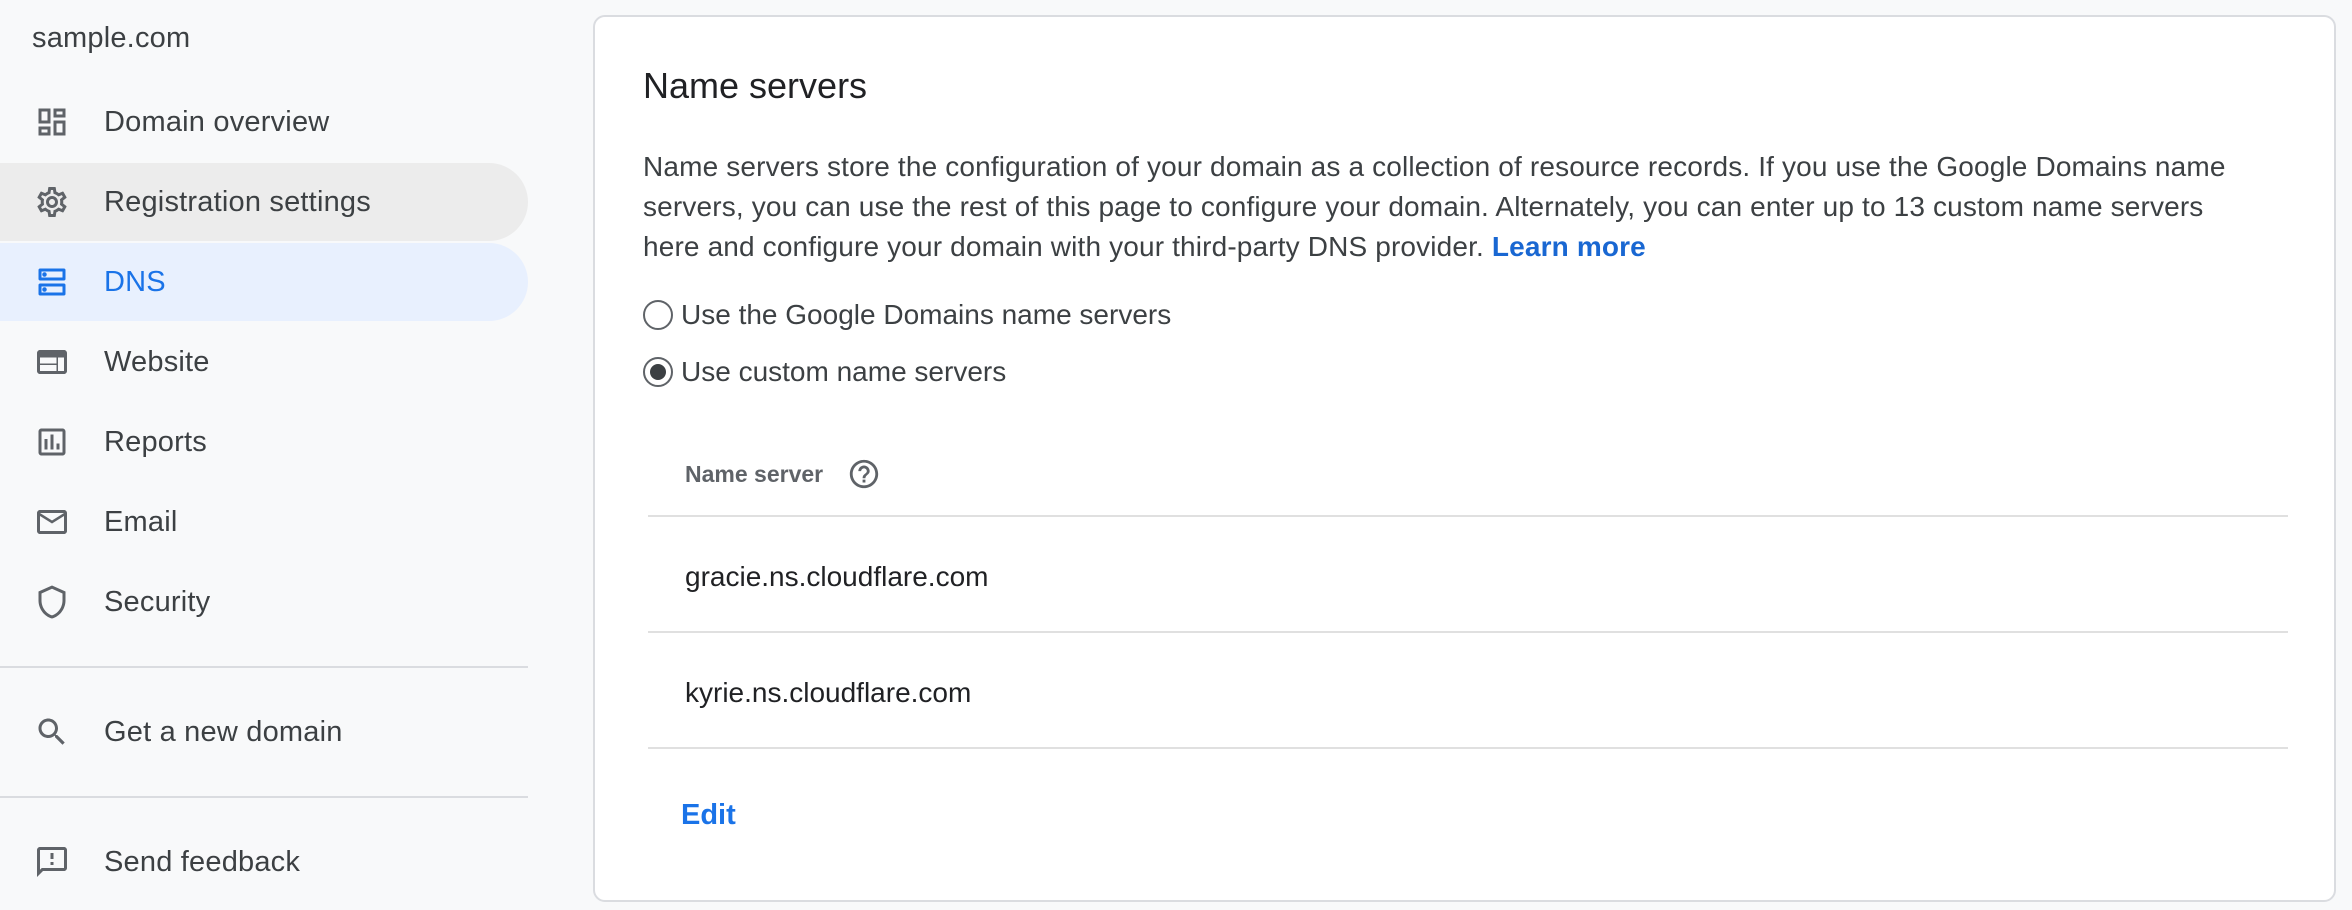 The height and width of the screenshot is (910, 2352). What do you see at coordinates (264, 442) in the screenshot?
I see `sidebar-item-reports: Reports` at bounding box center [264, 442].